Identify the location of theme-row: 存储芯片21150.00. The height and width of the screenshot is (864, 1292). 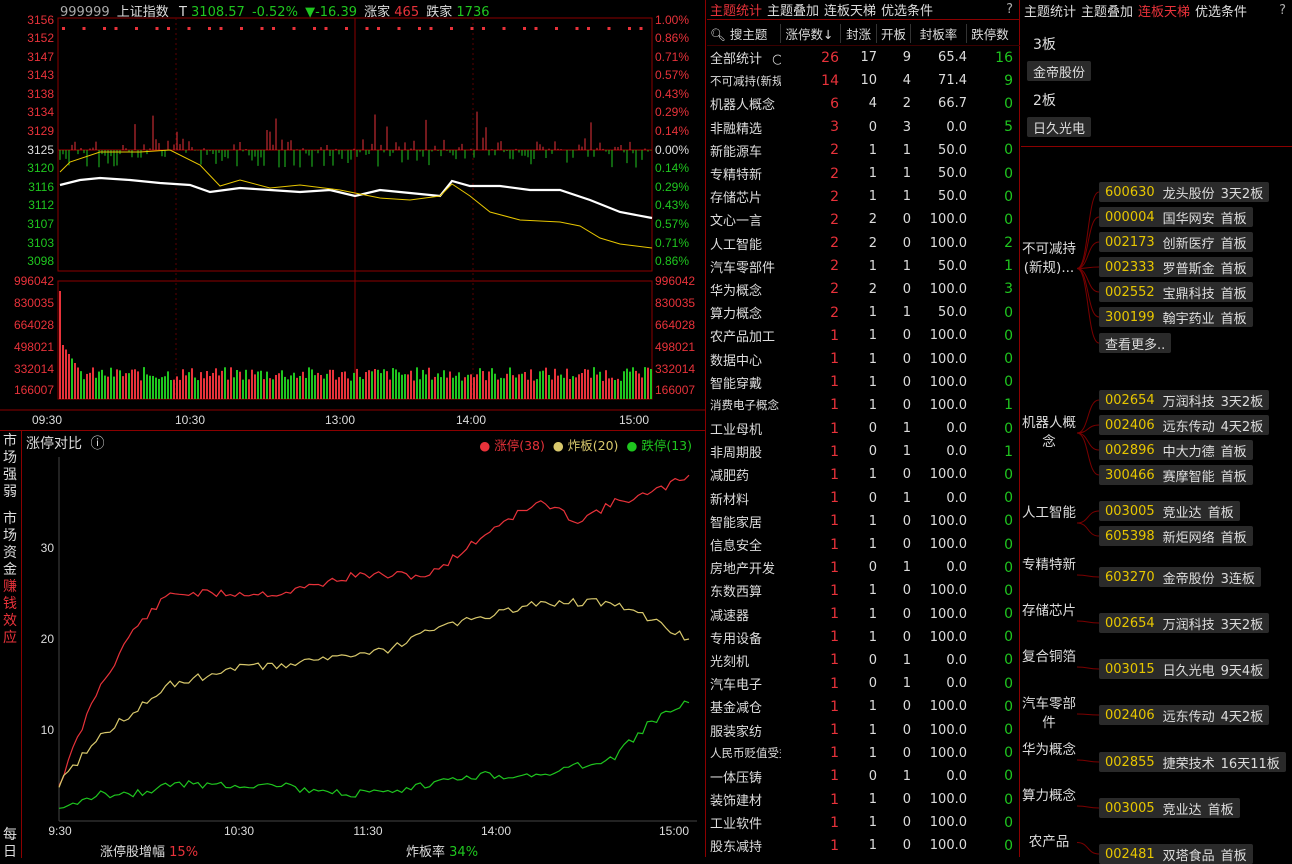
(863, 196).